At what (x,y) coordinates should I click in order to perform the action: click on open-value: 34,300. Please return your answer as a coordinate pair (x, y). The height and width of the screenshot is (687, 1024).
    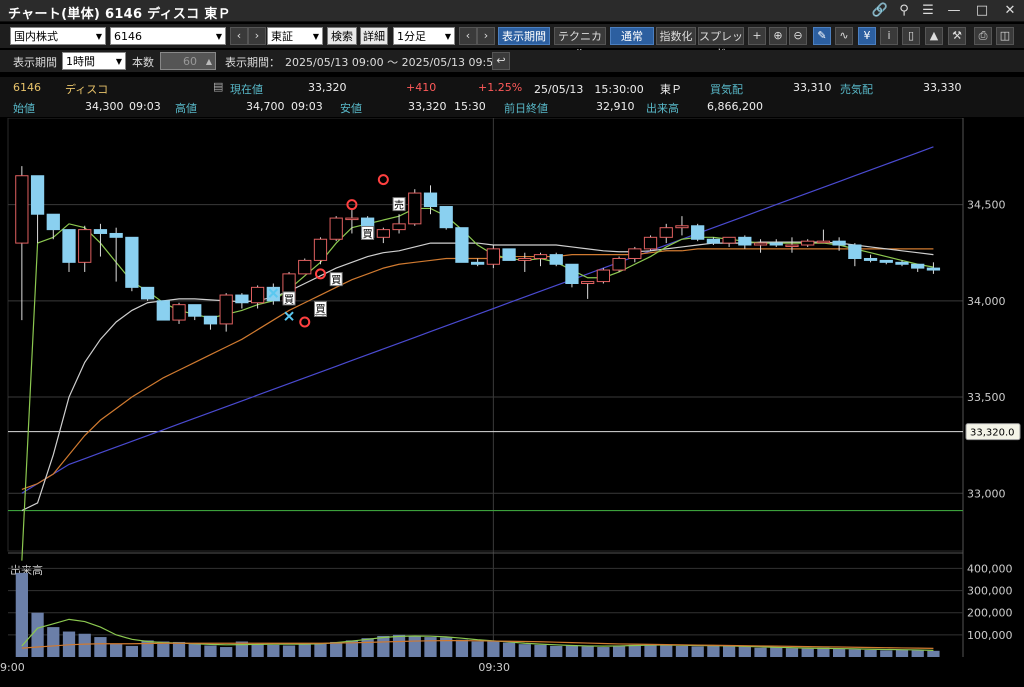
    Looking at the image, I should click on (104, 106).